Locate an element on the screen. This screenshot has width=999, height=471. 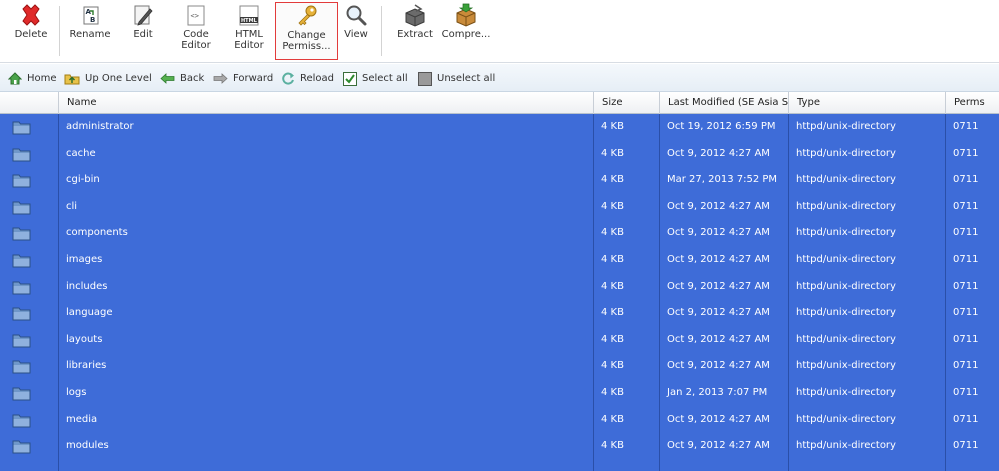
reload-icon is located at coordinates (288, 78).